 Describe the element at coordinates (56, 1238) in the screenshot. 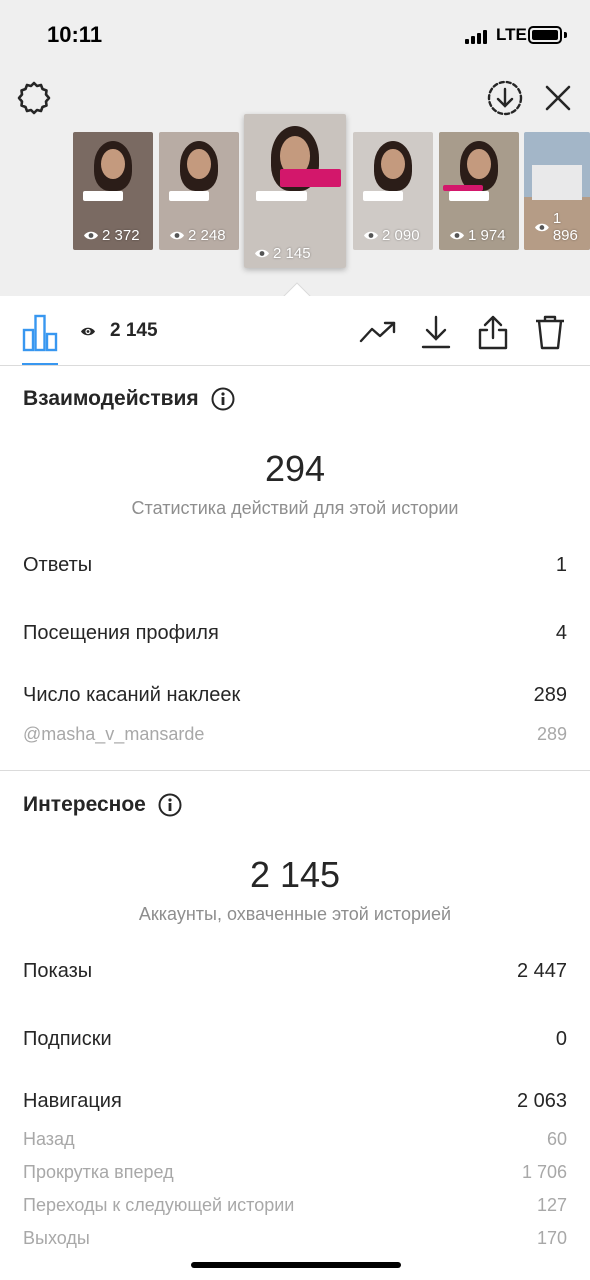

I see `submetric-label: Выходы` at that location.